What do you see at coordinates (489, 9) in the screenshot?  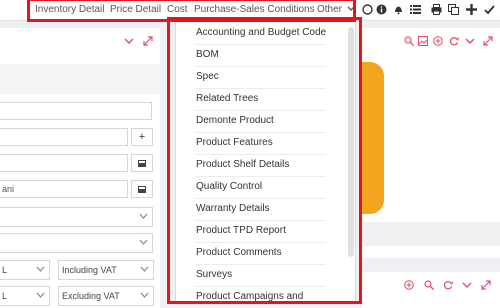 I see `check-icon` at bounding box center [489, 9].